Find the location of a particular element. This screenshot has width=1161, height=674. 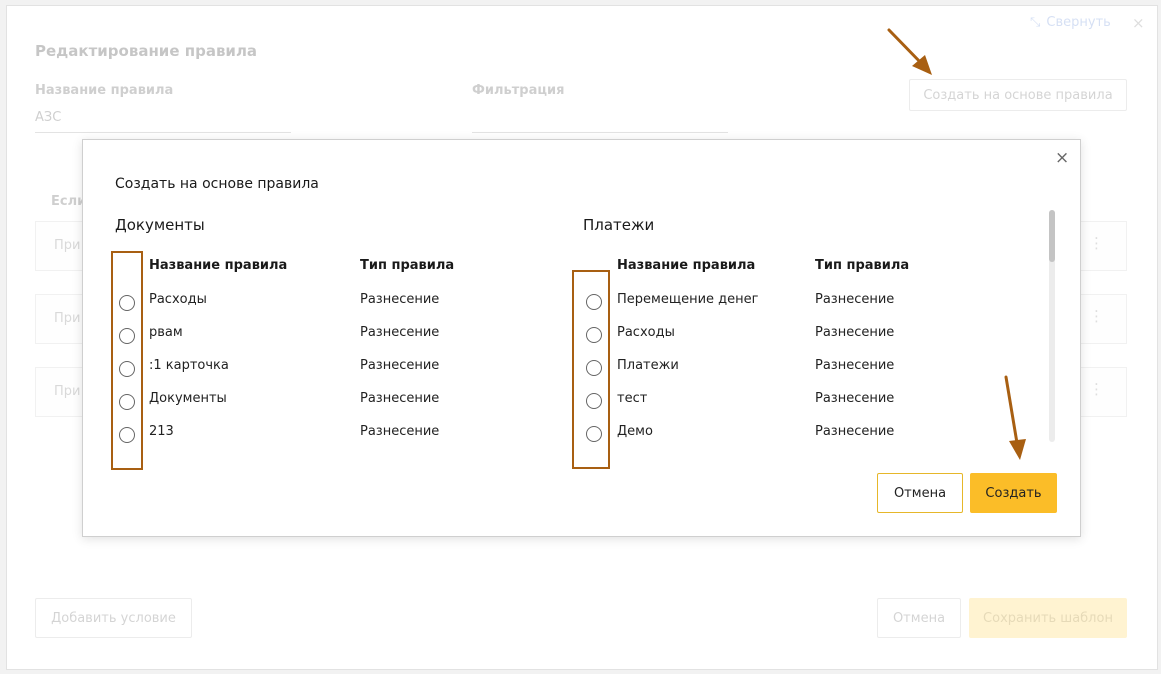

save-template-button: Сохранить шаблон is located at coordinates (1048, 618).